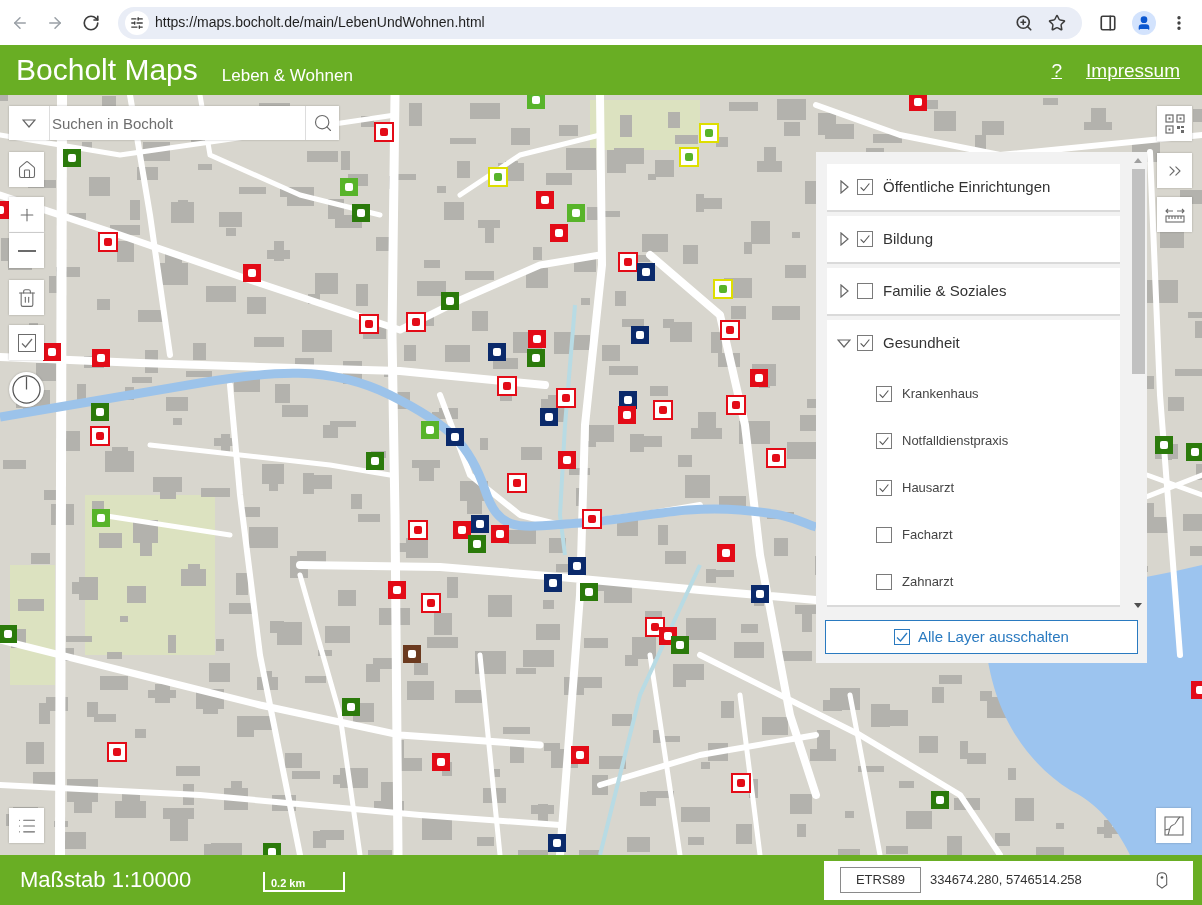 Image resolution: width=1202 pixels, height=905 pixels. I want to click on layer-label: Notfalldienstpraxis, so click(955, 440).